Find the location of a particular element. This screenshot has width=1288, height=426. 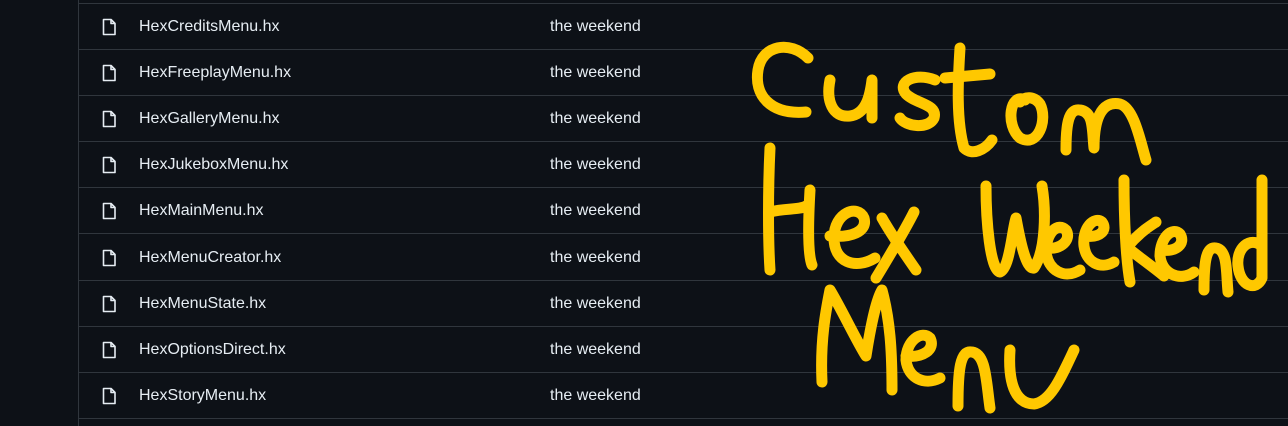

file-row: HexMenuState.hx the weekend is located at coordinates (683, 304).